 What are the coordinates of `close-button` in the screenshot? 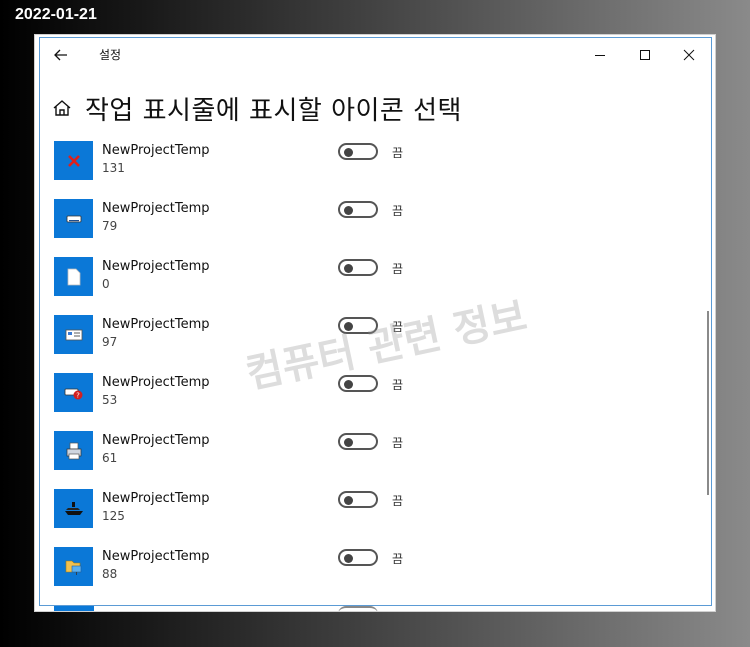 It's located at (689, 55).